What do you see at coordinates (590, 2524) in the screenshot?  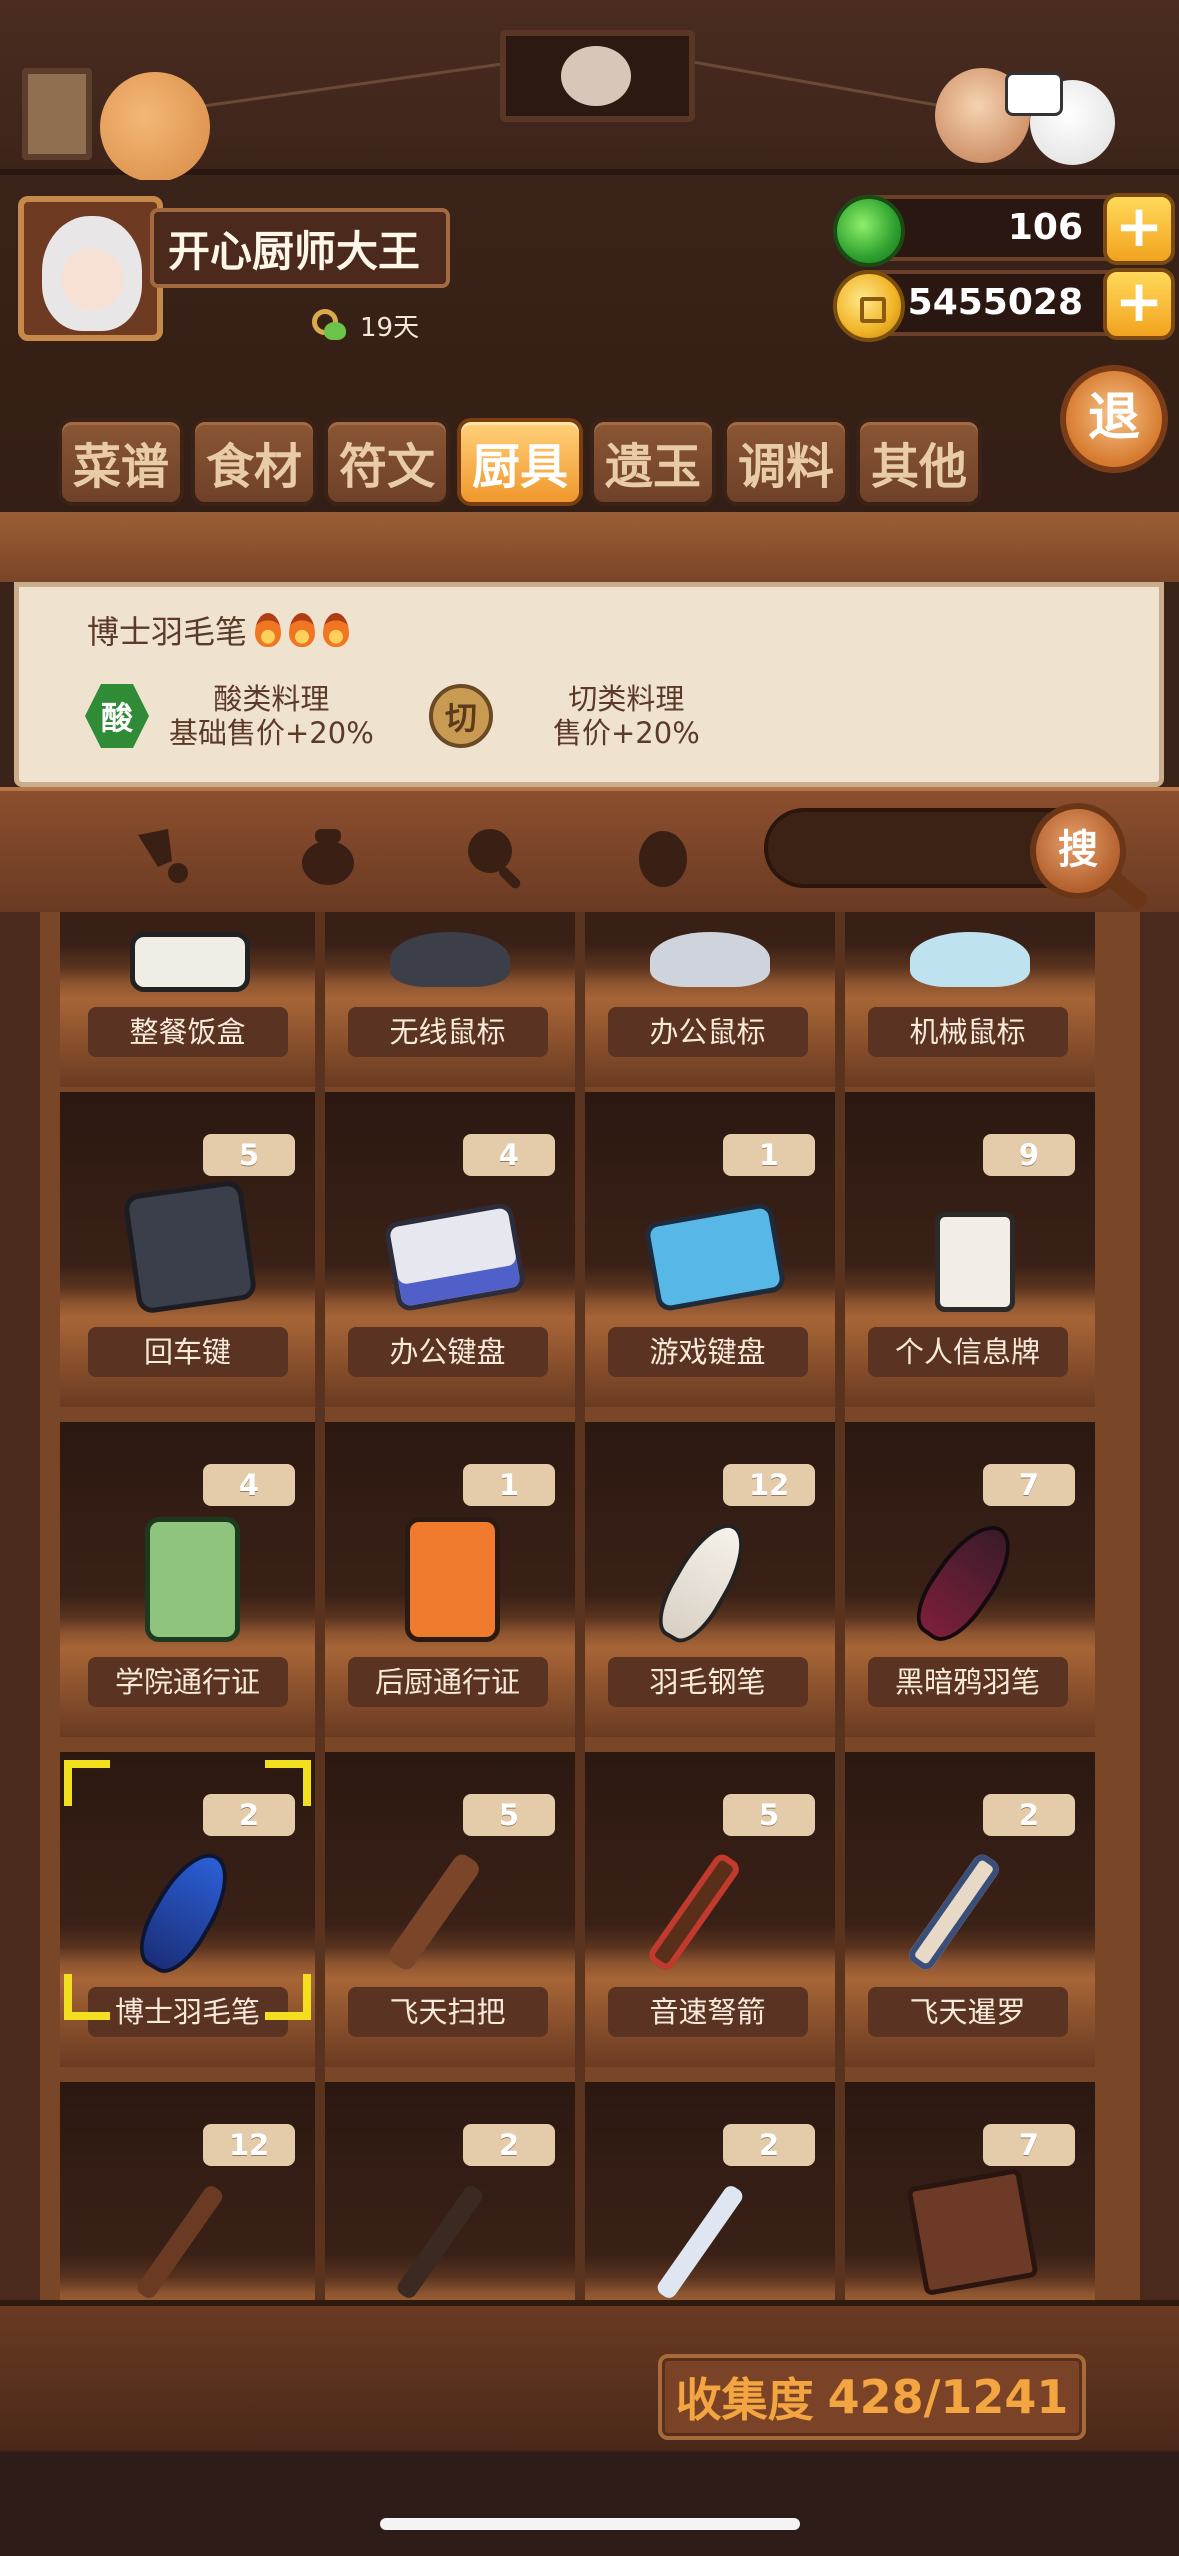 I see `home-indicator` at bounding box center [590, 2524].